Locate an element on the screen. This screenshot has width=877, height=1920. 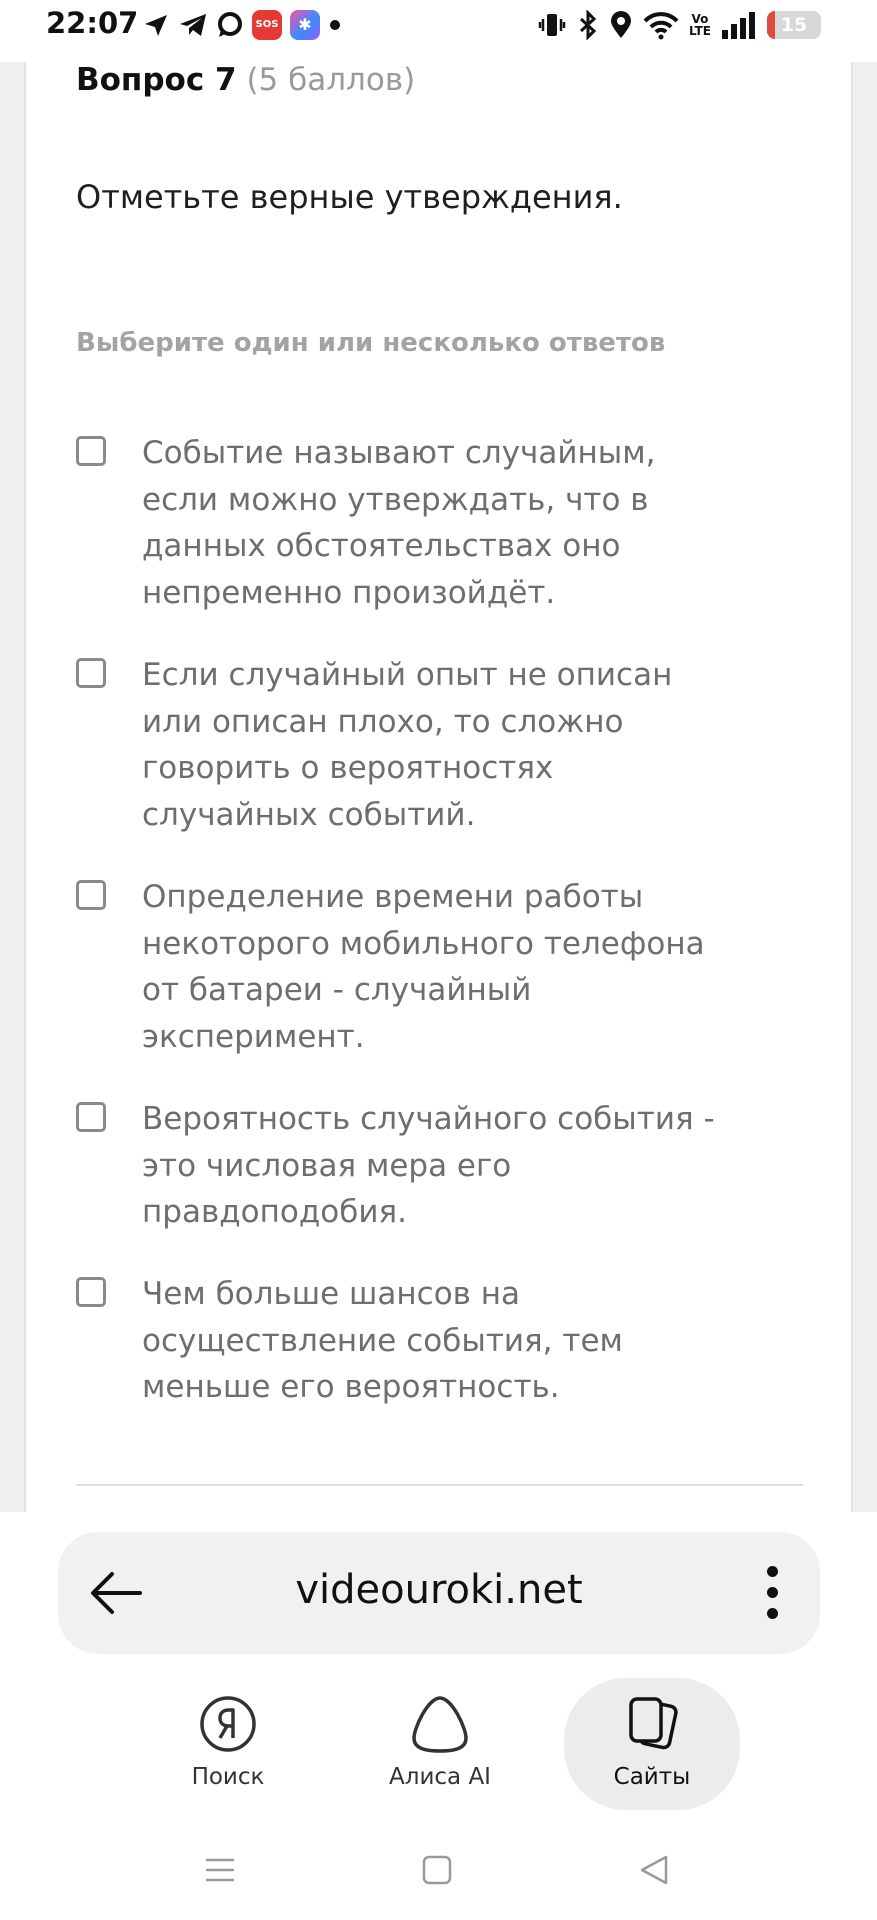
home-square-icon is located at coordinates (437, 1872).